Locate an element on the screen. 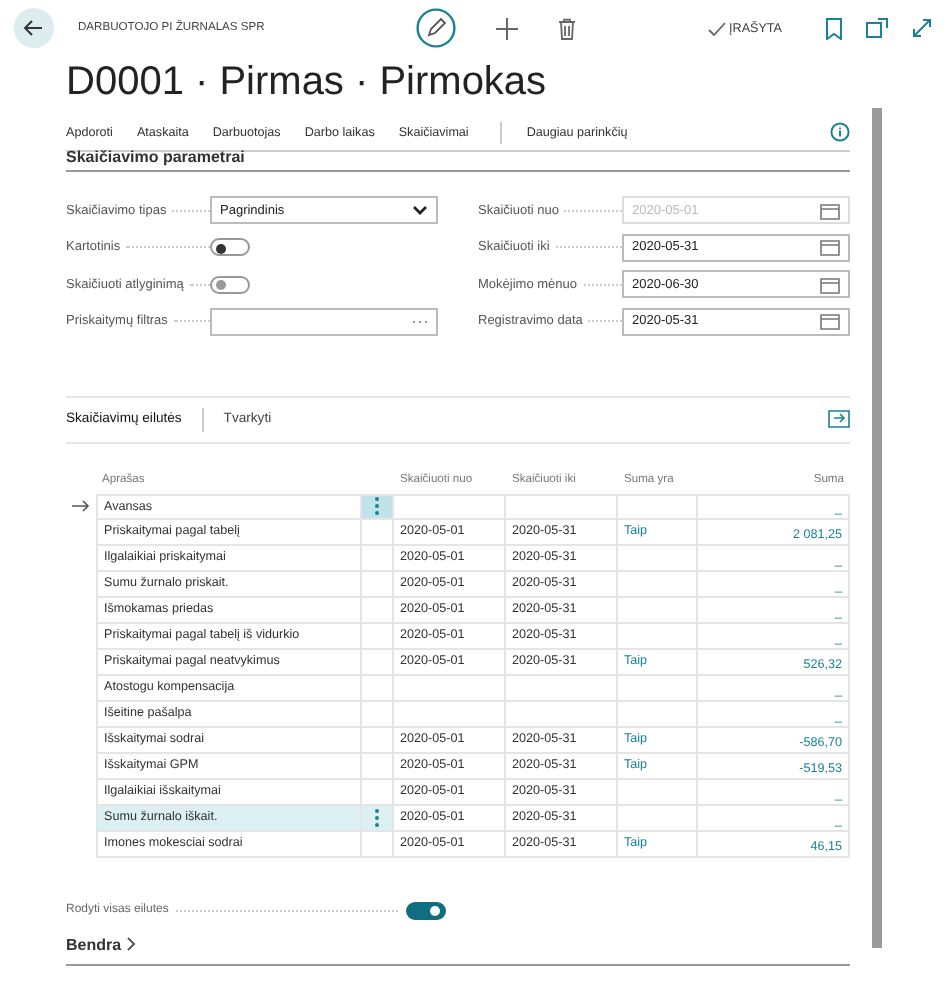  expand-icon is located at coordinates (922, 28).